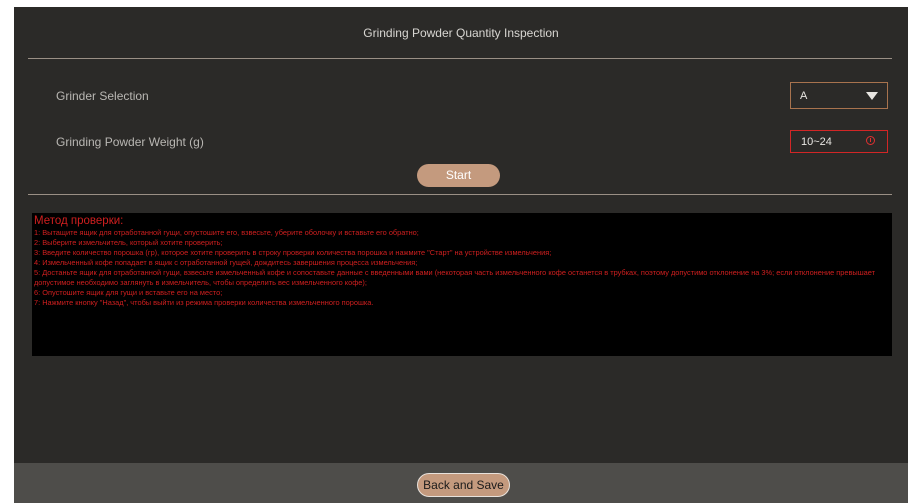 The width and height of the screenshot is (911, 503). Describe the element at coordinates (130, 142) in the screenshot. I see `grinding-weight-label: Grinding Powder Weight (g)` at that location.